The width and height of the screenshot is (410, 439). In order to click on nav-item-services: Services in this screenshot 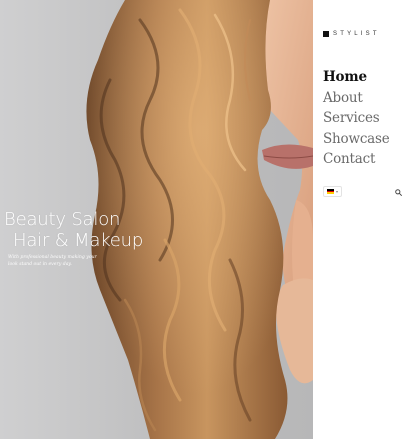, I will do `click(356, 118)`.